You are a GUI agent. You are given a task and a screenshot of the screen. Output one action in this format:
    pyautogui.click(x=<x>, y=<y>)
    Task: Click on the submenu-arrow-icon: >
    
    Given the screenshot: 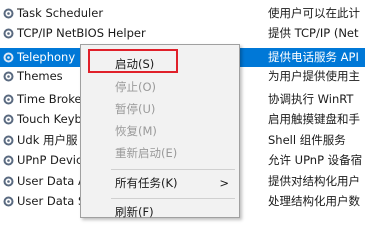 What is the action you would take?
    pyautogui.click(x=224, y=183)
    